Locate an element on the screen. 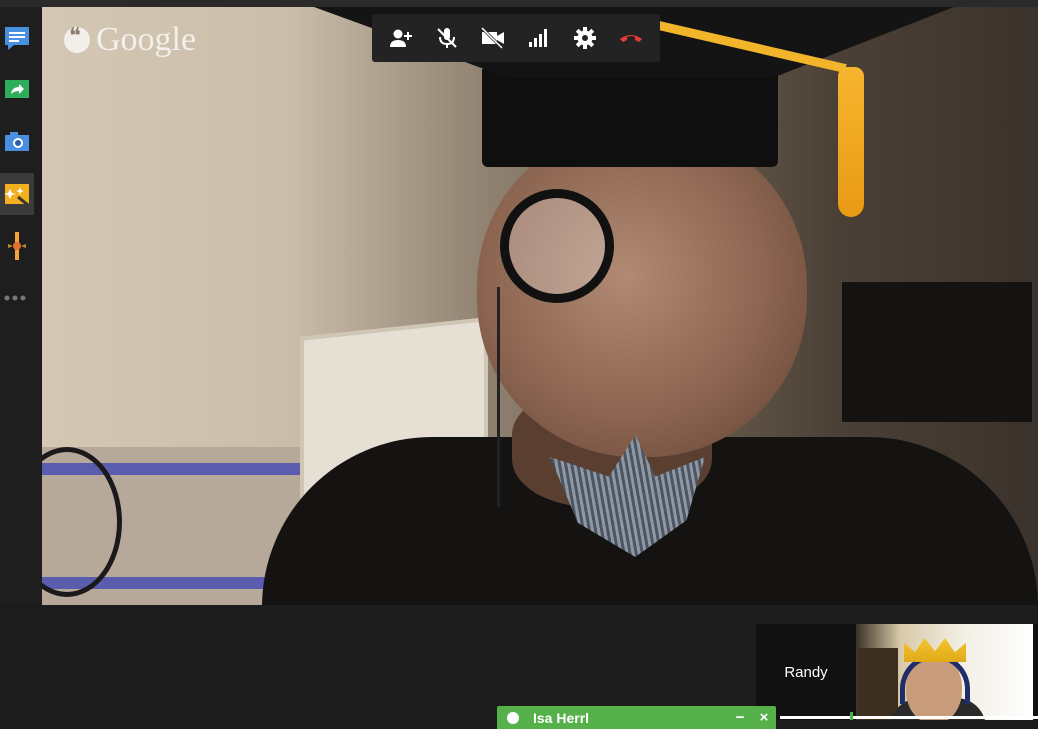  camera-off-icon is located at coordinates (492, 38).